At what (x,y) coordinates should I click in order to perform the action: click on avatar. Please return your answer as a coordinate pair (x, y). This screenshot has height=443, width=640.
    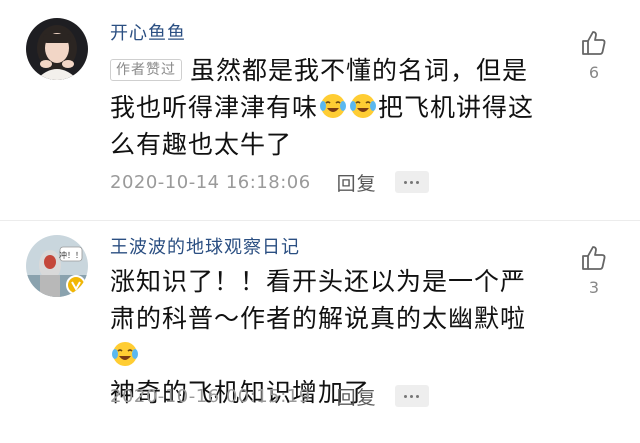
    Looking at the image, I should click on (57, 49).